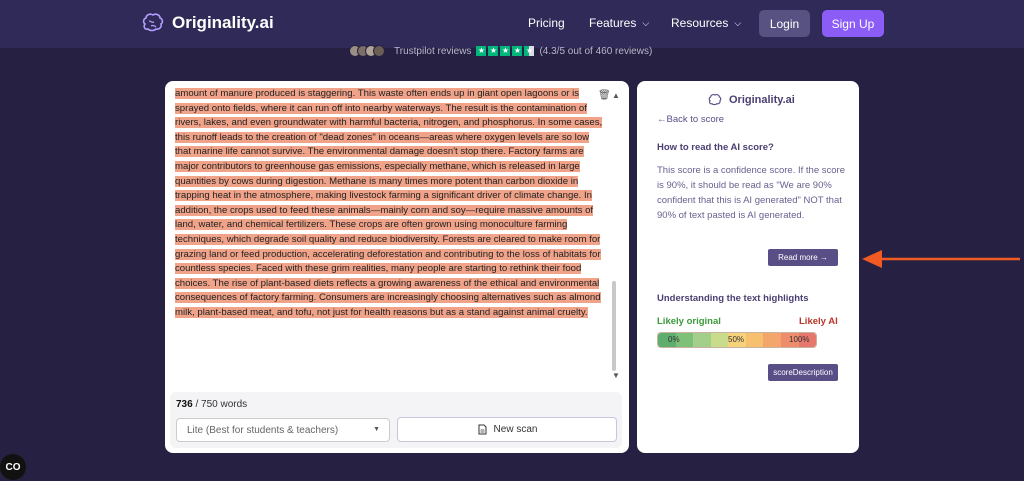 This screenshot has width=1024, height=481. I want to click on score-description-button: scoreDescription, so click(803, 372).